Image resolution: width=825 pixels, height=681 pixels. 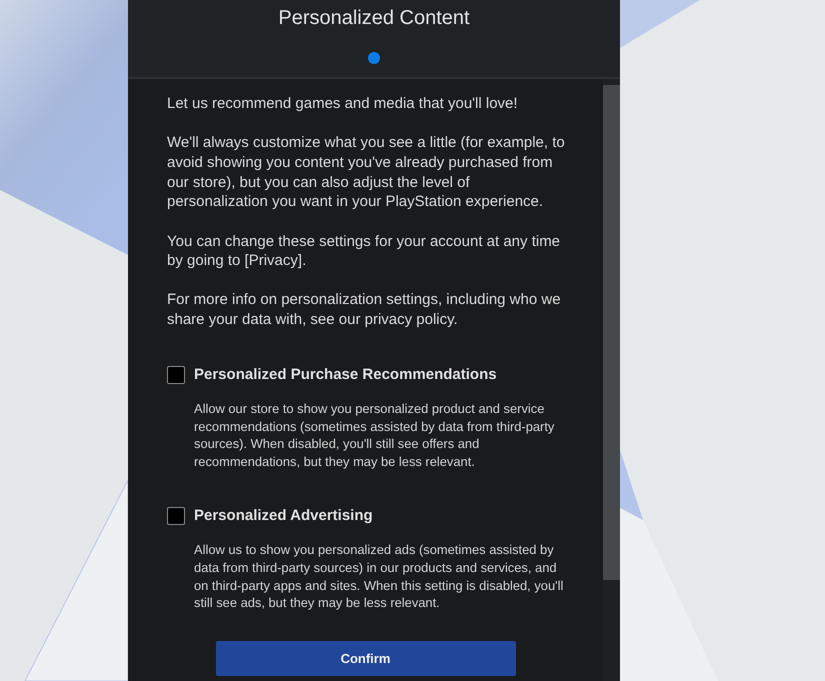 I want to click on intro-paragraph: We'll always customize what you see a little (for example, to avoid showing you content you've already purchased from our store), but you can also adjust the level of personalization you want in your PlayStation experience., so click(x=366, y=172).